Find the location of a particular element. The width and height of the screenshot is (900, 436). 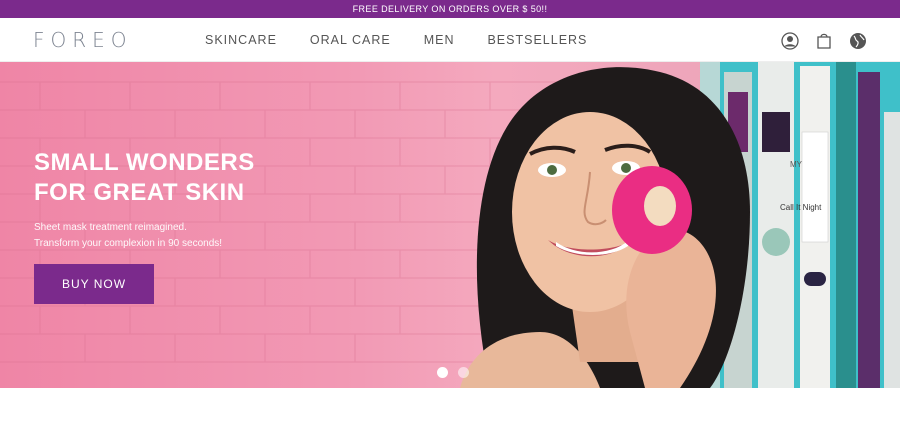

foreo-logo: FOREO is located at coordinates (83, 40).